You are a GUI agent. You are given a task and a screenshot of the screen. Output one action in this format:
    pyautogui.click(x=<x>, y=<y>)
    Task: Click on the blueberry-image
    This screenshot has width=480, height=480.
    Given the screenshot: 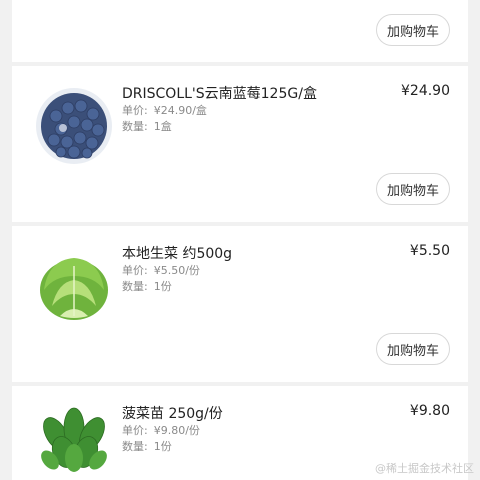 What is the action you would take?
    pyautogui.click(x=74, y=126)
    